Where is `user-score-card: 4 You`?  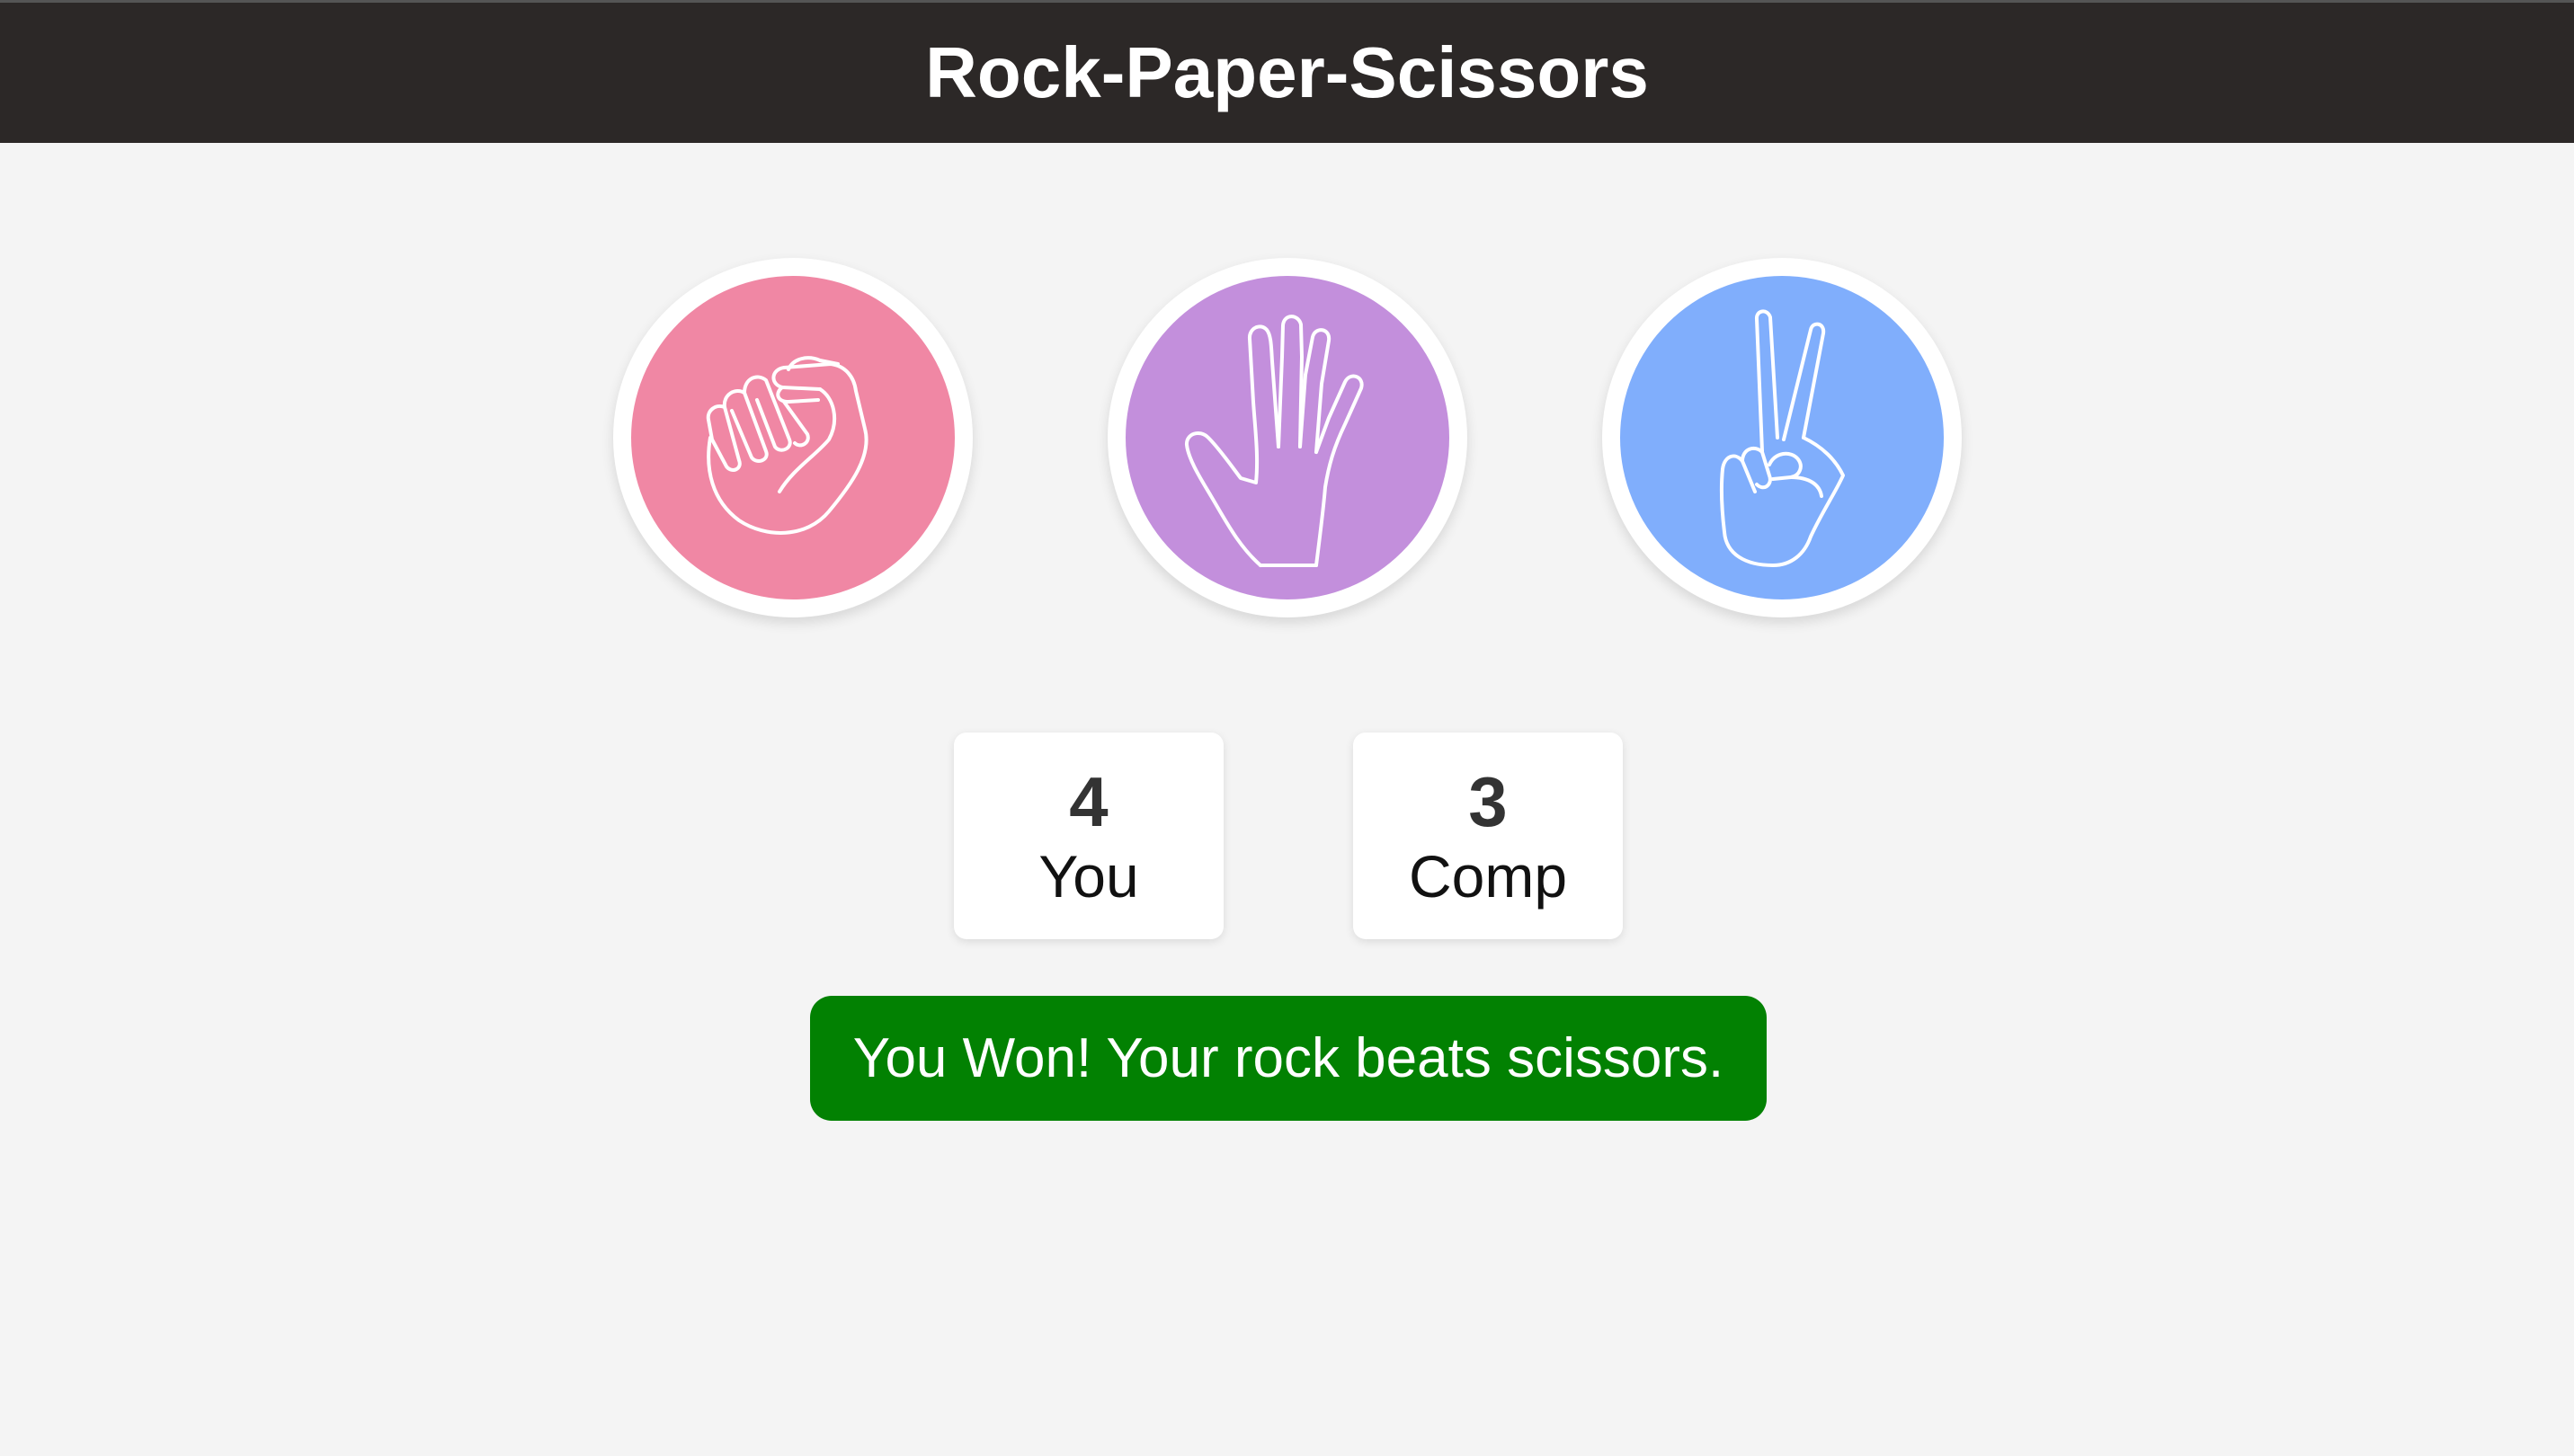 user-score-card: 4 You is located at coordinates (1089, 835).